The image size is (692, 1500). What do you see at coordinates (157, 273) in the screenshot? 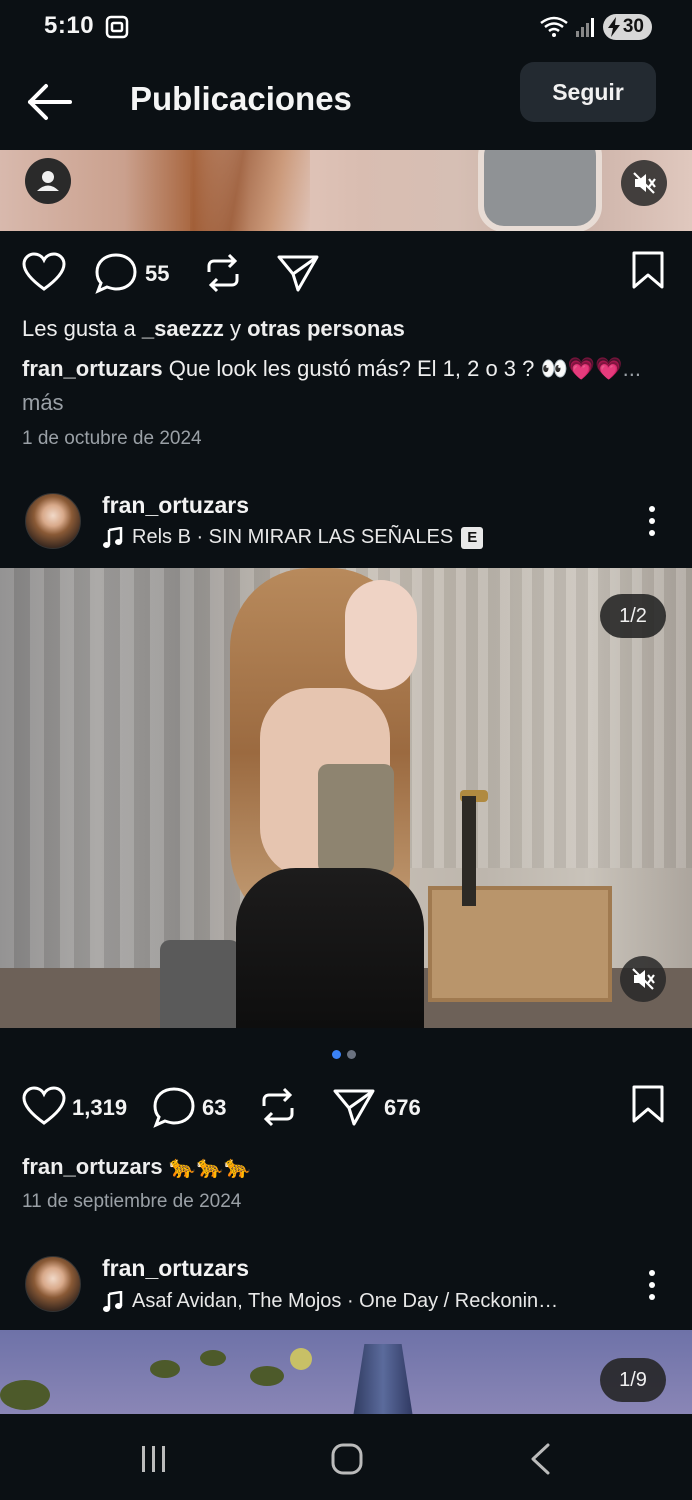
I see `comment-count: 55` at bounding box center [157, 273].